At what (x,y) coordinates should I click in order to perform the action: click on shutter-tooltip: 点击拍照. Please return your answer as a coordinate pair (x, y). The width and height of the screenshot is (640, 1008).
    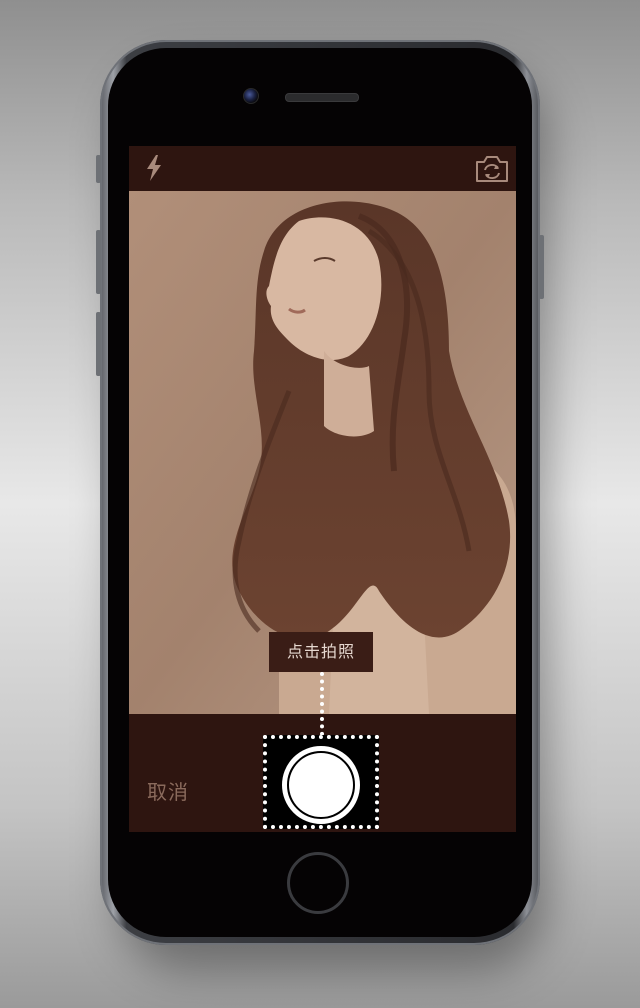
    Looking at the image, I should click on (321, 652).